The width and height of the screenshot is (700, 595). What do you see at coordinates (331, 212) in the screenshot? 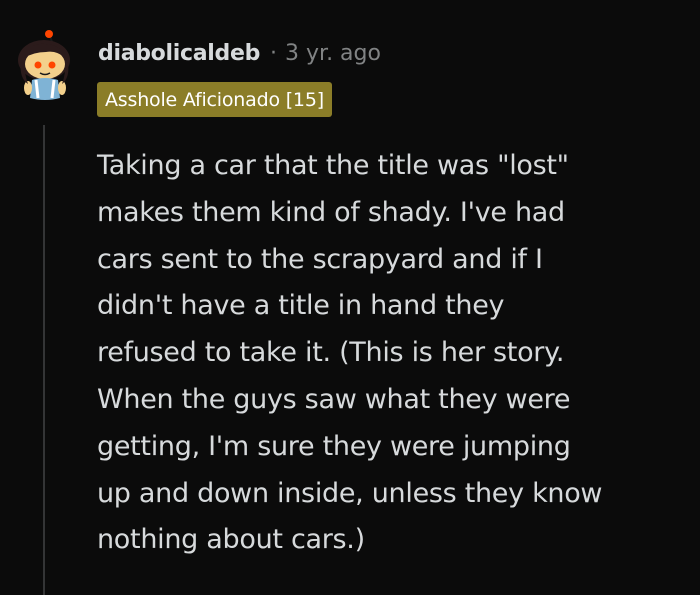
I see `comment-body-line: makes them kind of shady. I've had` at bounding box center [331, 212].